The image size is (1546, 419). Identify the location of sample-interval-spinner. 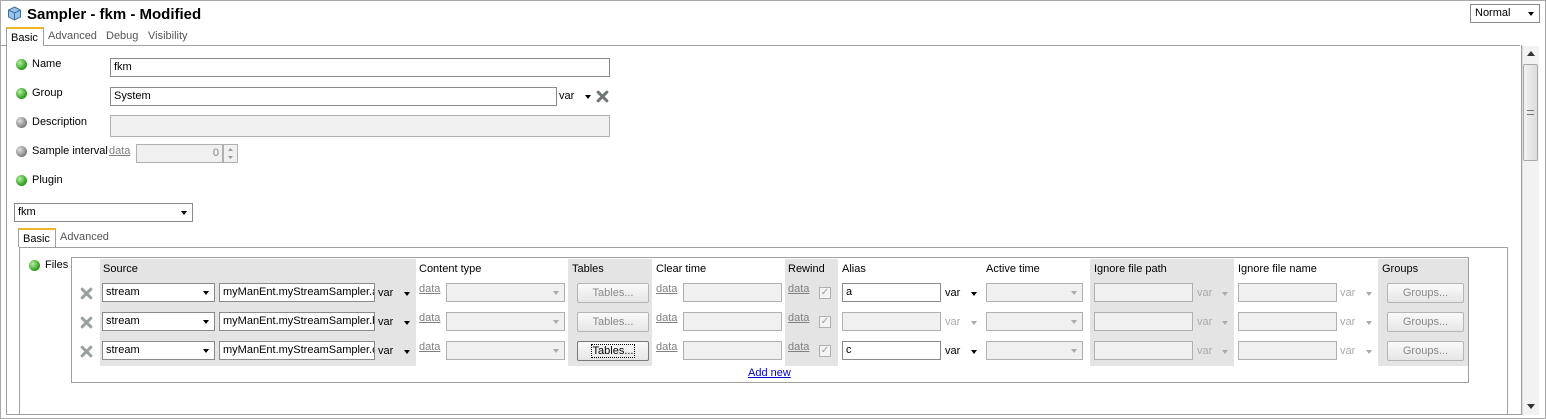
(230, 153).